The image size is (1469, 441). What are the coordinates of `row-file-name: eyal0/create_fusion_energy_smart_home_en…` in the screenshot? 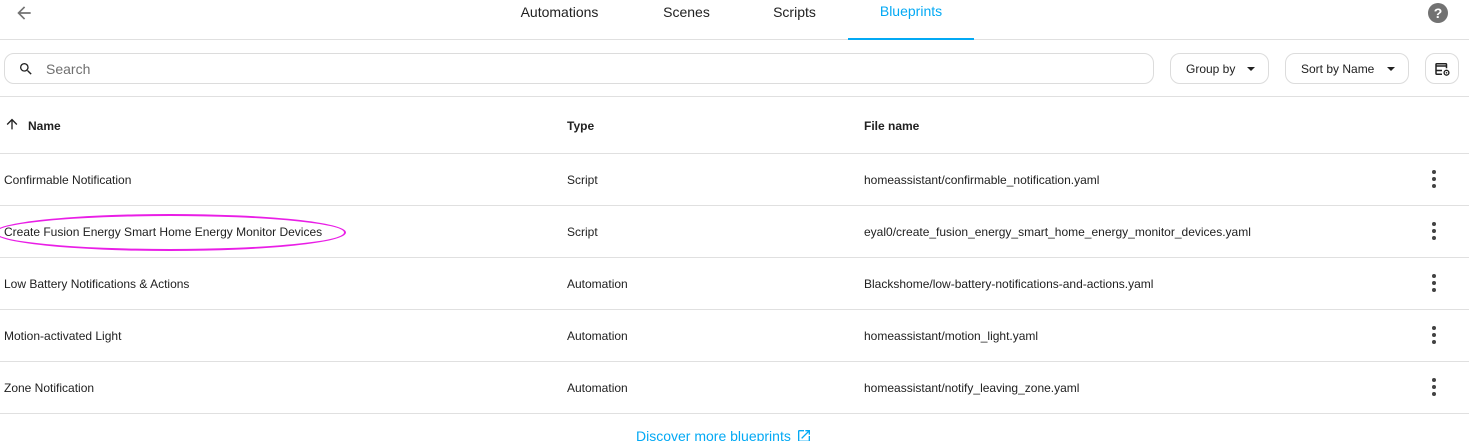 It's located at (1057, 232).